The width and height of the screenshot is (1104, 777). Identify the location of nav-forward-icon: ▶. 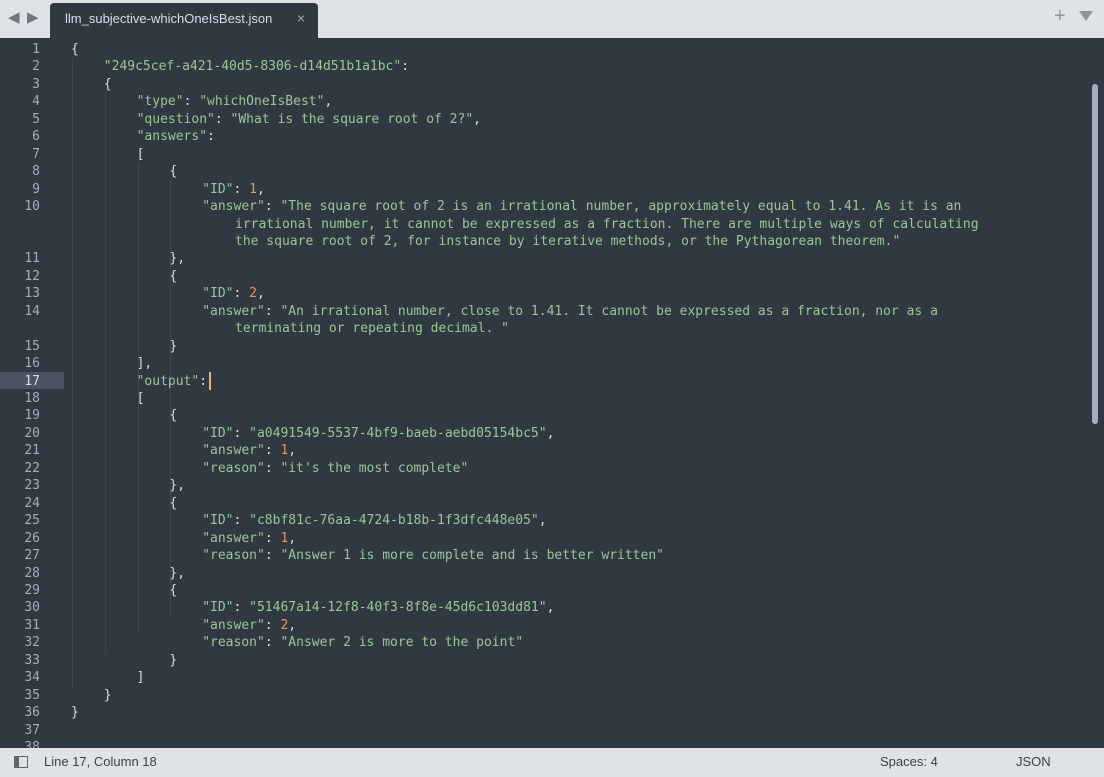
(33, 18).